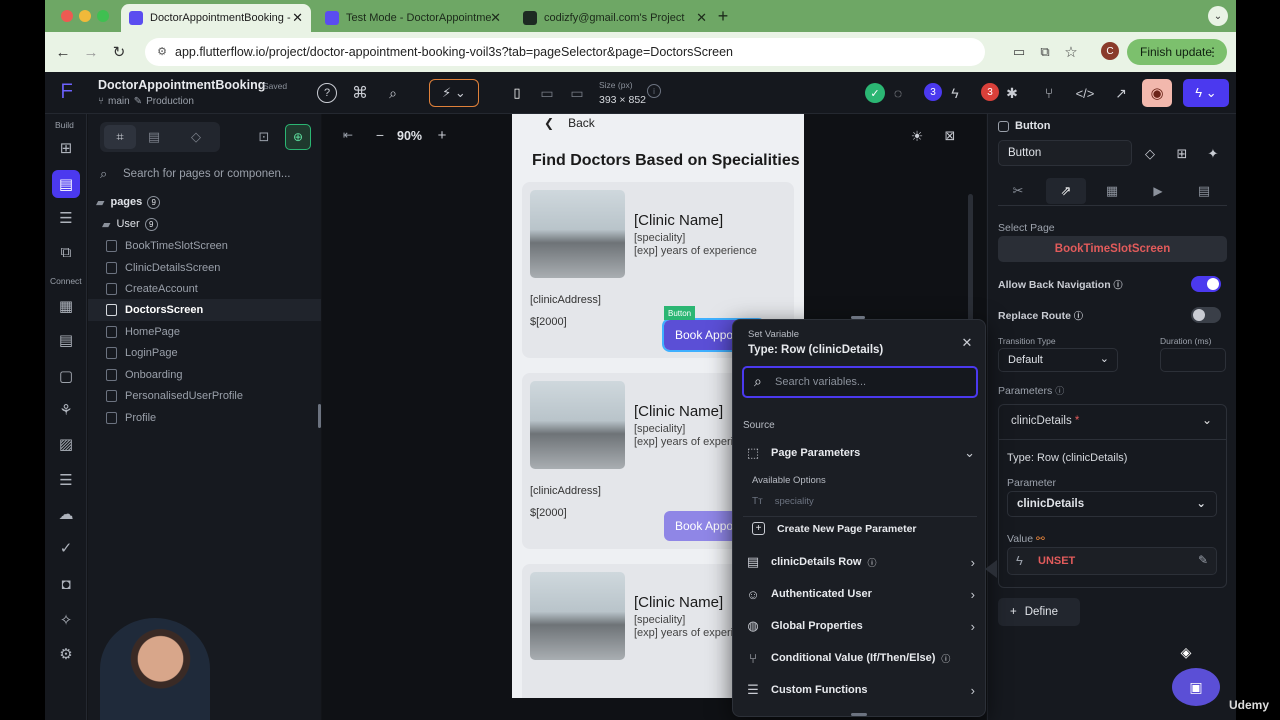  Describe the element at coordinates (1196, 687) in the screenshot. I see `help-chat-icon: ▣` at that location.